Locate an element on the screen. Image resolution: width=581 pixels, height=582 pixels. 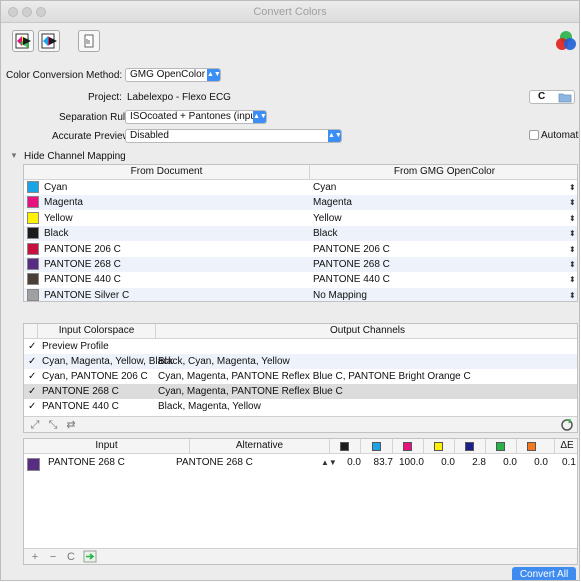
input-header: Input is located at coordinates (107, 446).